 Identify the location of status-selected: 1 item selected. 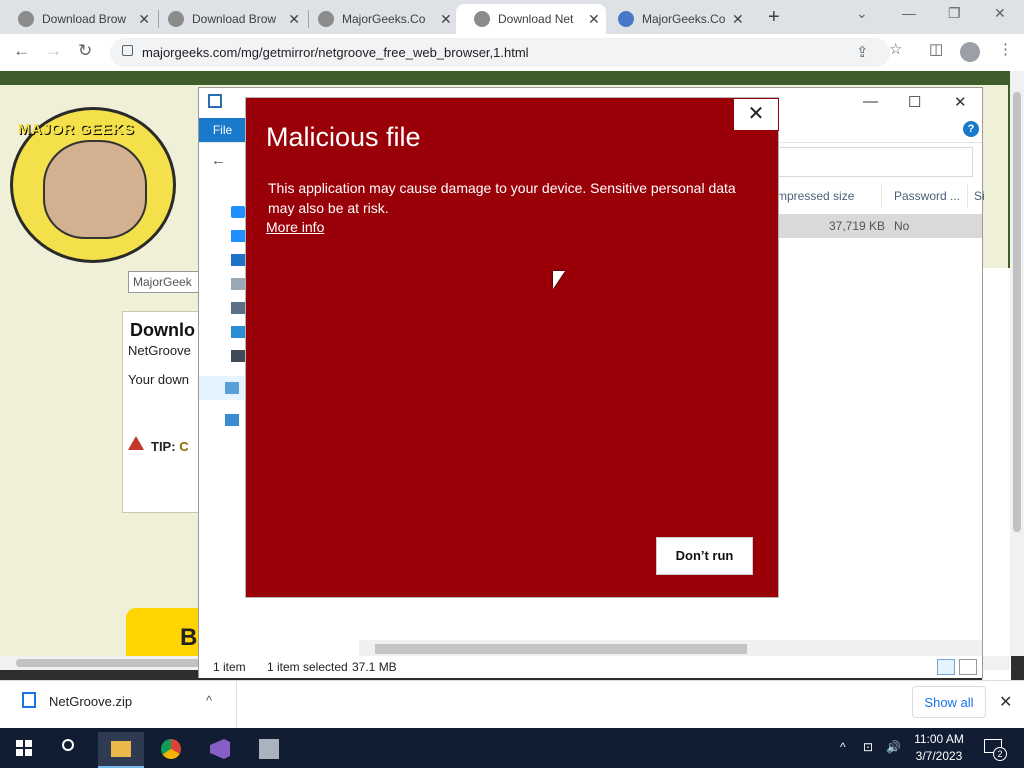
(307, 667).